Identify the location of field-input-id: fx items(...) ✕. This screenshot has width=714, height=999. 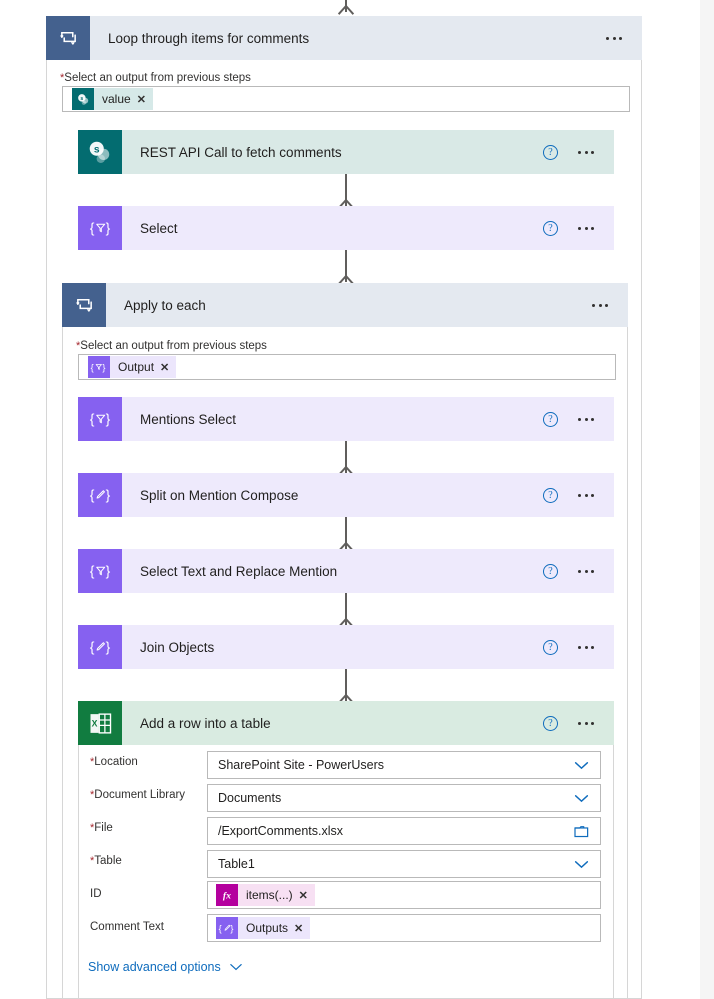
(404, 895).